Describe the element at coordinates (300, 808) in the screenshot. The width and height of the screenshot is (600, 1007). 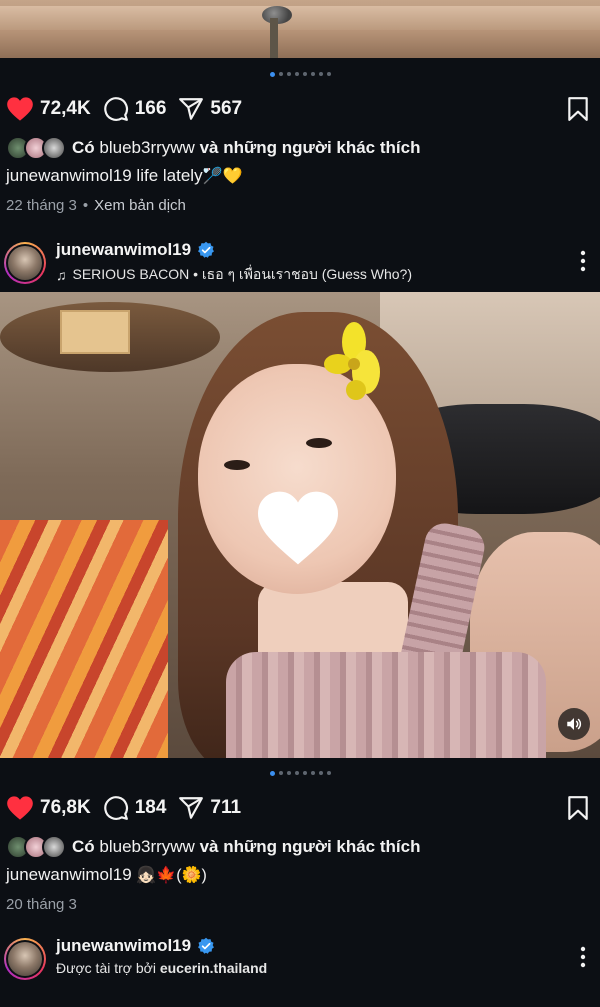
I see `post-actions: 76,8K 184 711` at that location.